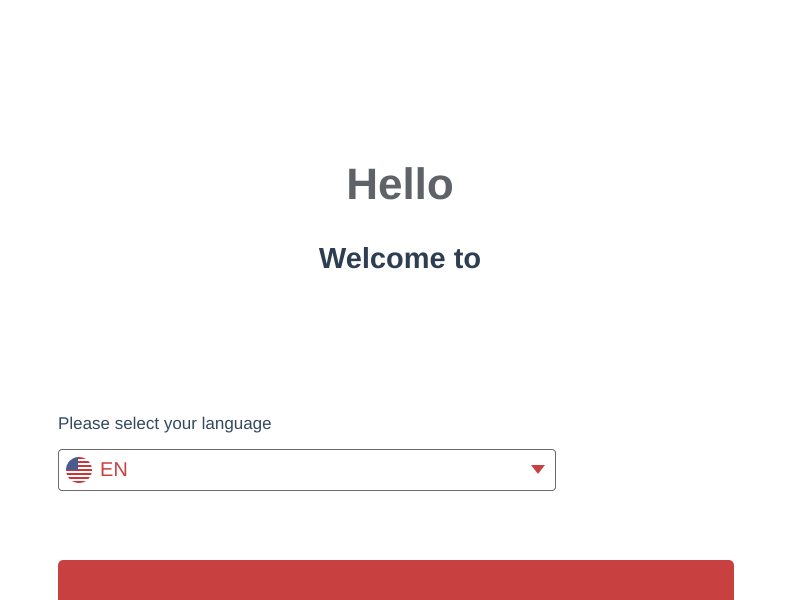  Describe the element at coordinates (400, 260) in the screenshot. I see `welcome-heading: Welcome to` at that location.